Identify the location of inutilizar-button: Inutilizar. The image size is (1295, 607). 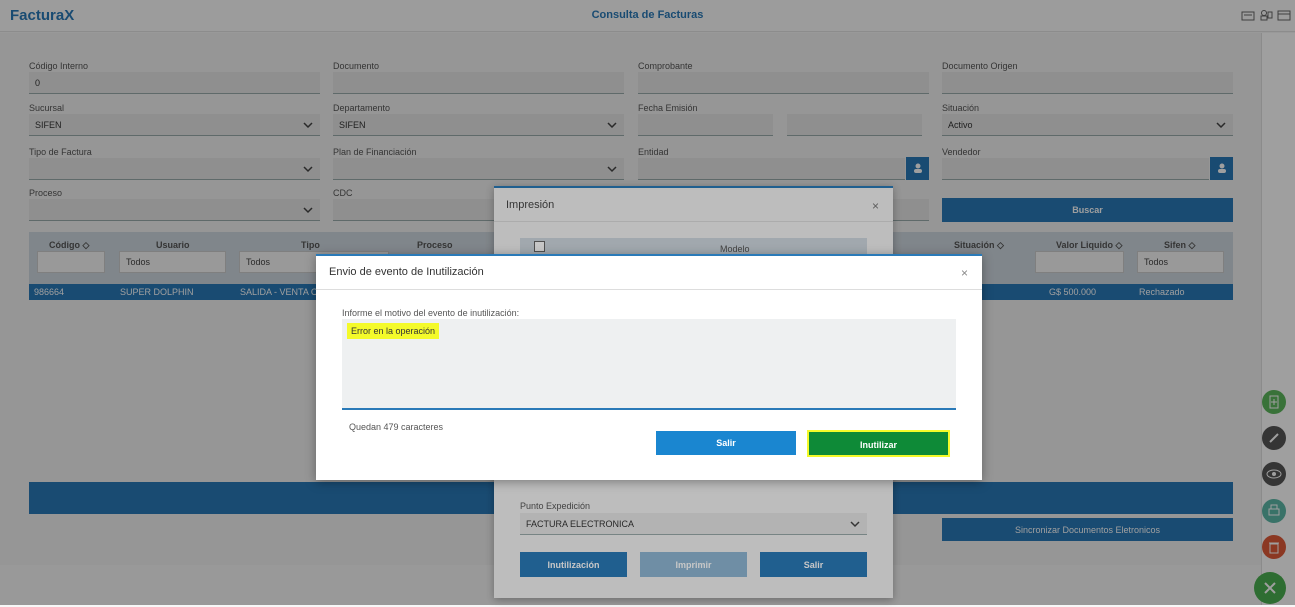
(878, 443).